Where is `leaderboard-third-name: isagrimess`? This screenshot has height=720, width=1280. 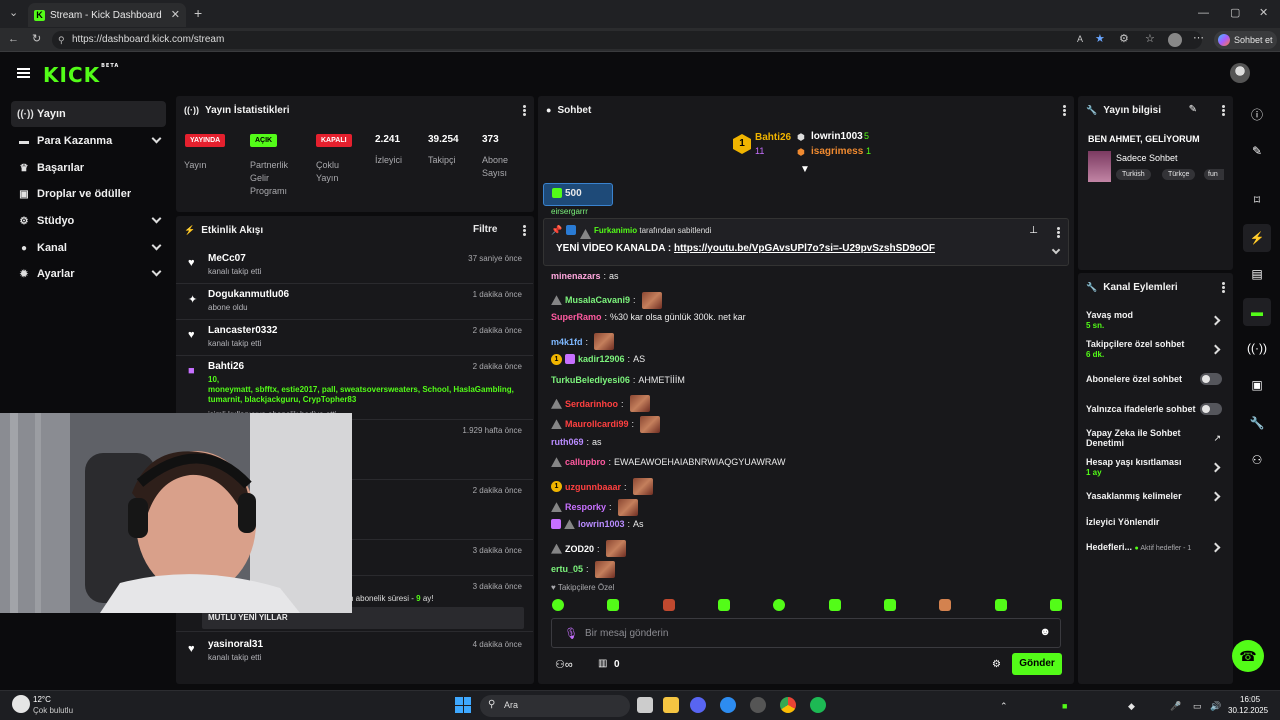 leaderboard-third-name: isagrimess is located at coordinates (837, 151).